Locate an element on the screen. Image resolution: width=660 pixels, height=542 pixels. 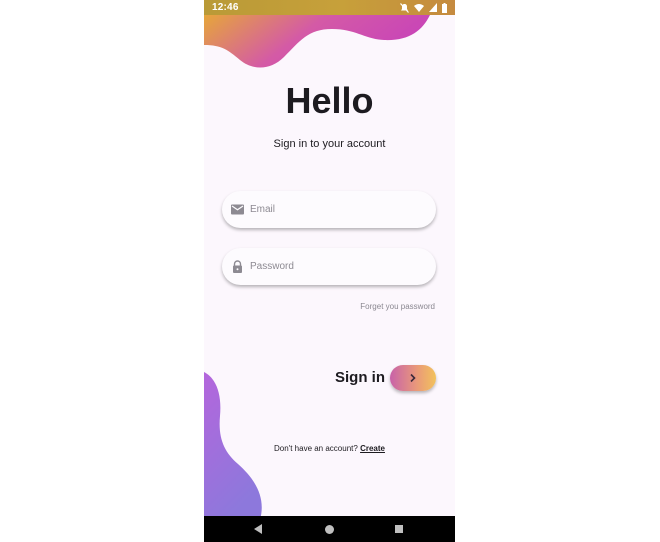
chevron-right-icon is located at coordinates (413, 378).